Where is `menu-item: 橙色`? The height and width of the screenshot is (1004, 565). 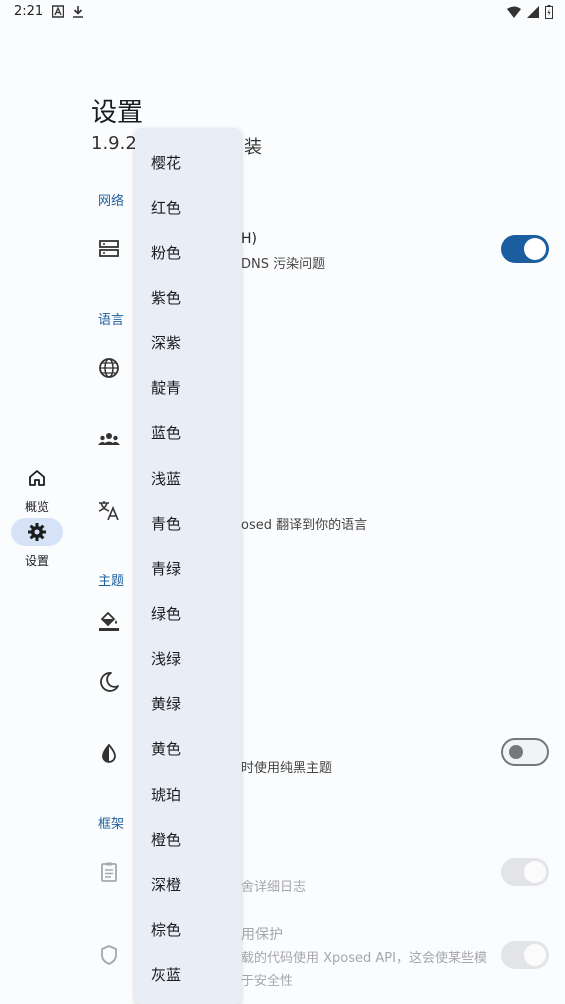
menu-item: 橙色 is located at coordinates (166, 839).